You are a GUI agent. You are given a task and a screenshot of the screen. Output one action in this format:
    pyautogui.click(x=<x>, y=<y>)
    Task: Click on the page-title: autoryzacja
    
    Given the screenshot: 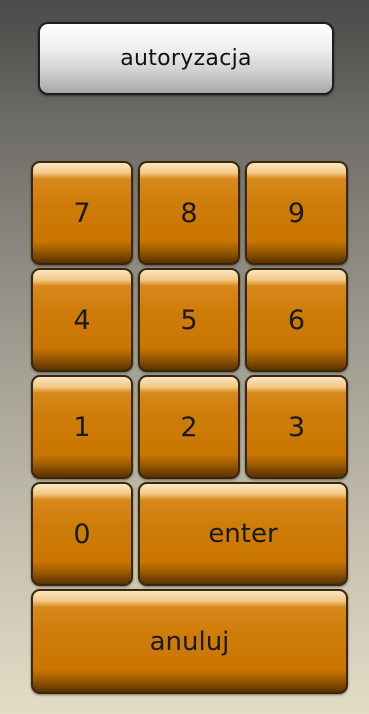 What is the action you would take?
    pyautogui.click(x=186, y=58)
    